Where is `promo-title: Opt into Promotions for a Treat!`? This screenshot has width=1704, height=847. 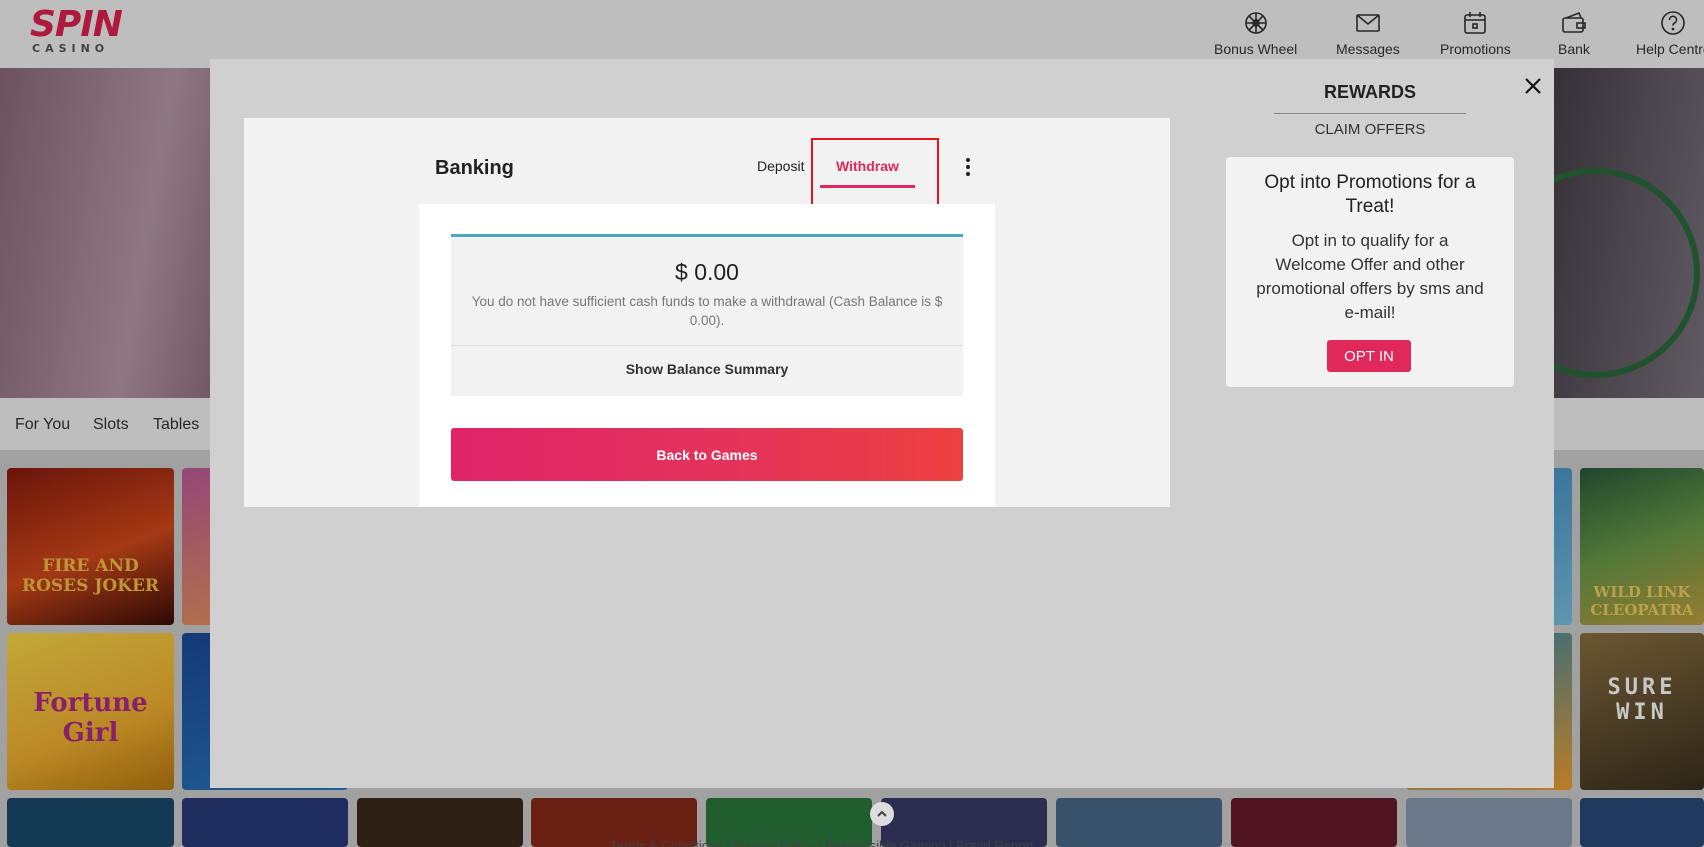 promo-title: Opt into Promotions for a Treat! is located at coordinates (1370, 194).